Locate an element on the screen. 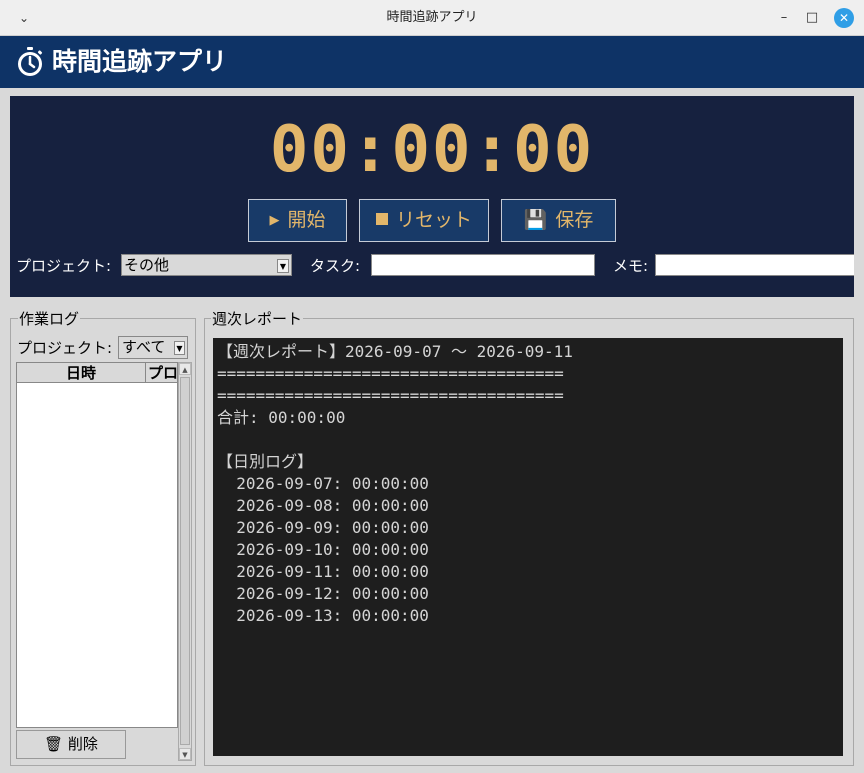 The image size is (864, 773). scroll-down-icon: ▼ is located at coordinates (185, 754).